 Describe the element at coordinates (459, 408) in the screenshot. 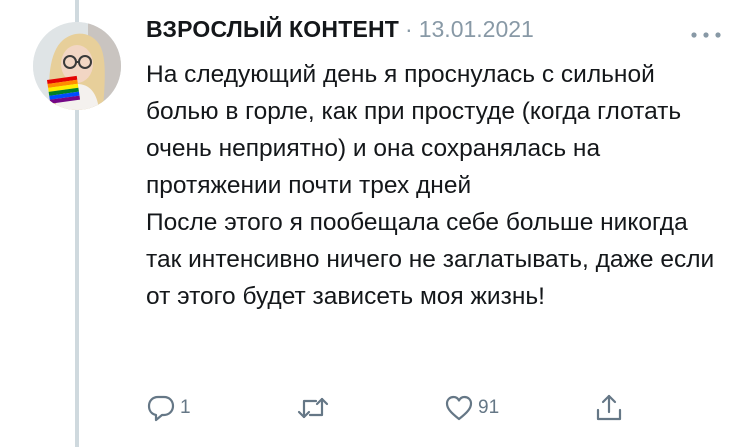

I see `heart-outline-icon` at that location.